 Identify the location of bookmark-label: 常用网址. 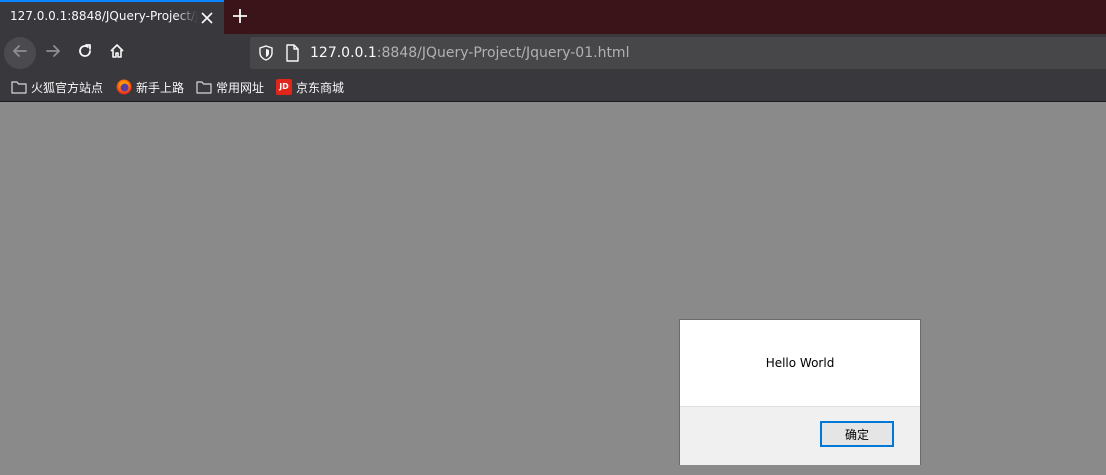
(240, 87).